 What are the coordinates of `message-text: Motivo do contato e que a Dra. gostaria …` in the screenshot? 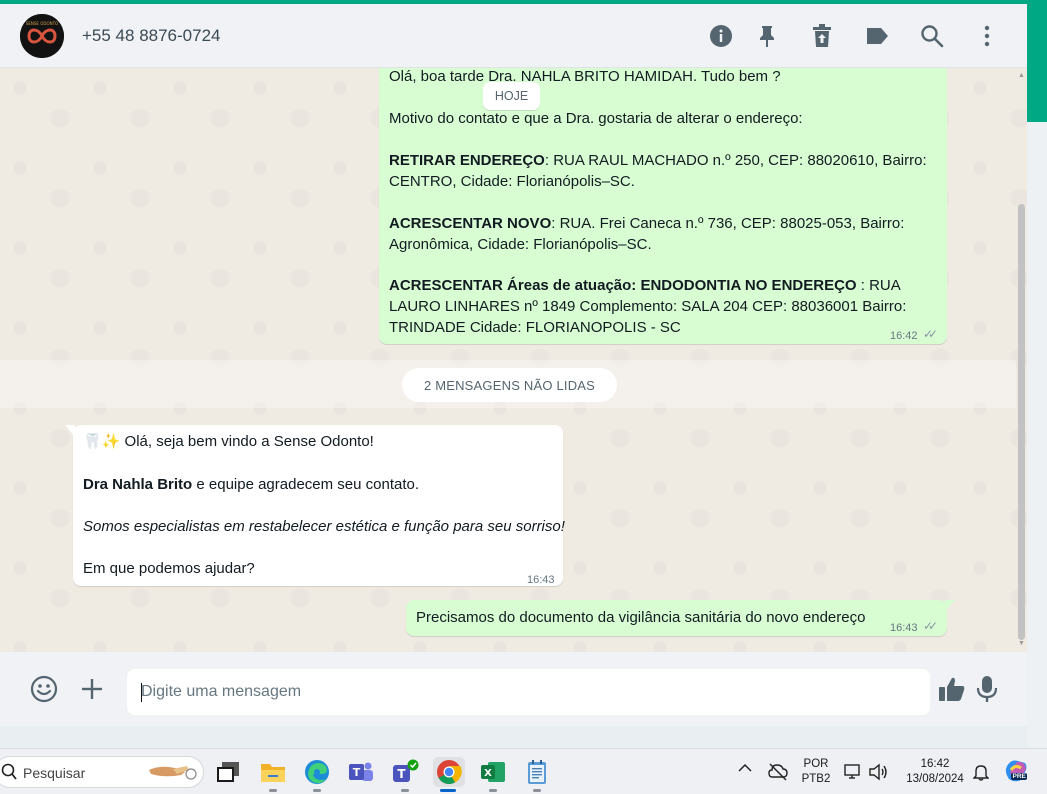 It's located at (596, 118).